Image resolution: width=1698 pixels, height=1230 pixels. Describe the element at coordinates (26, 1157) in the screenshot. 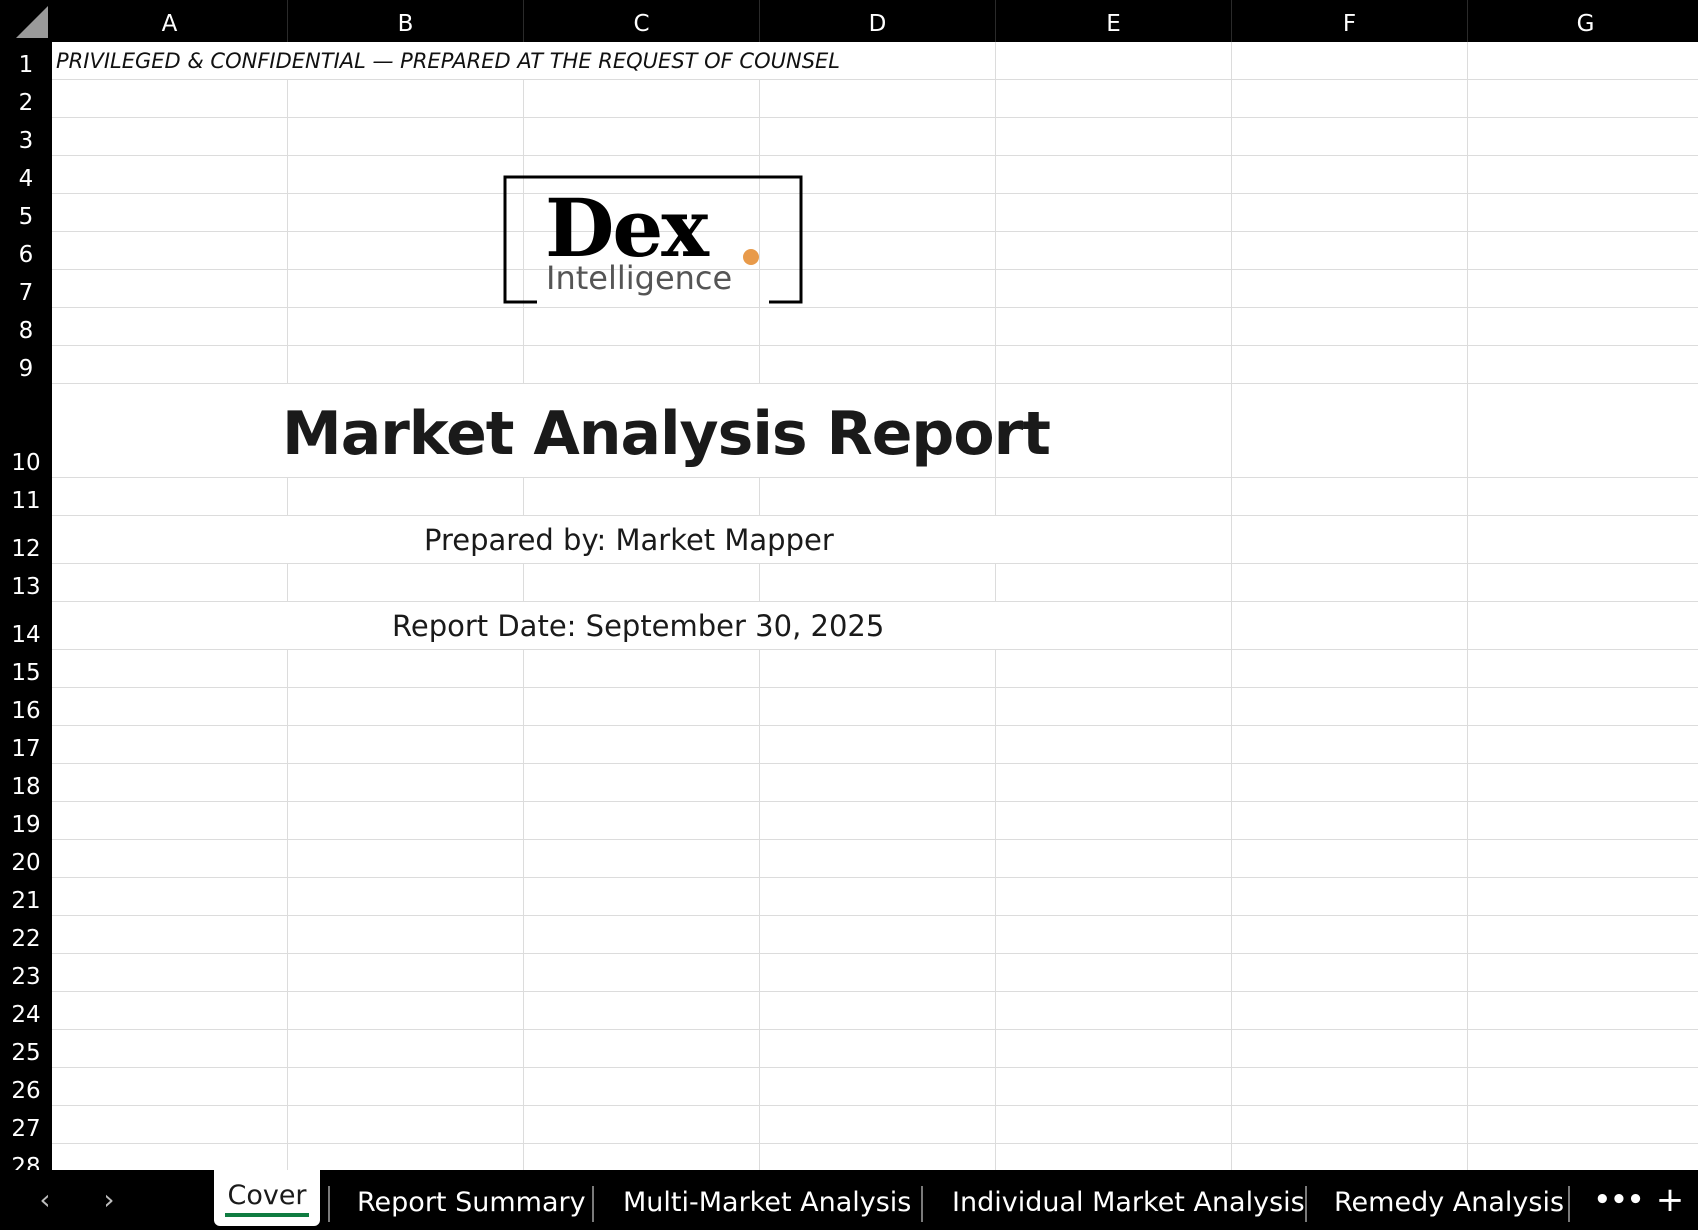

I see `row-header: 28` at that location.